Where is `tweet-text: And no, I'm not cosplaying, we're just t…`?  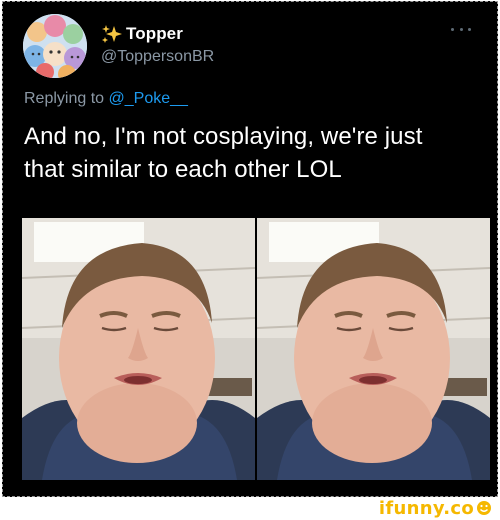
tweet-text: And no, I'm not cosplaying, we're just t… is located at coordinates (259, 153).